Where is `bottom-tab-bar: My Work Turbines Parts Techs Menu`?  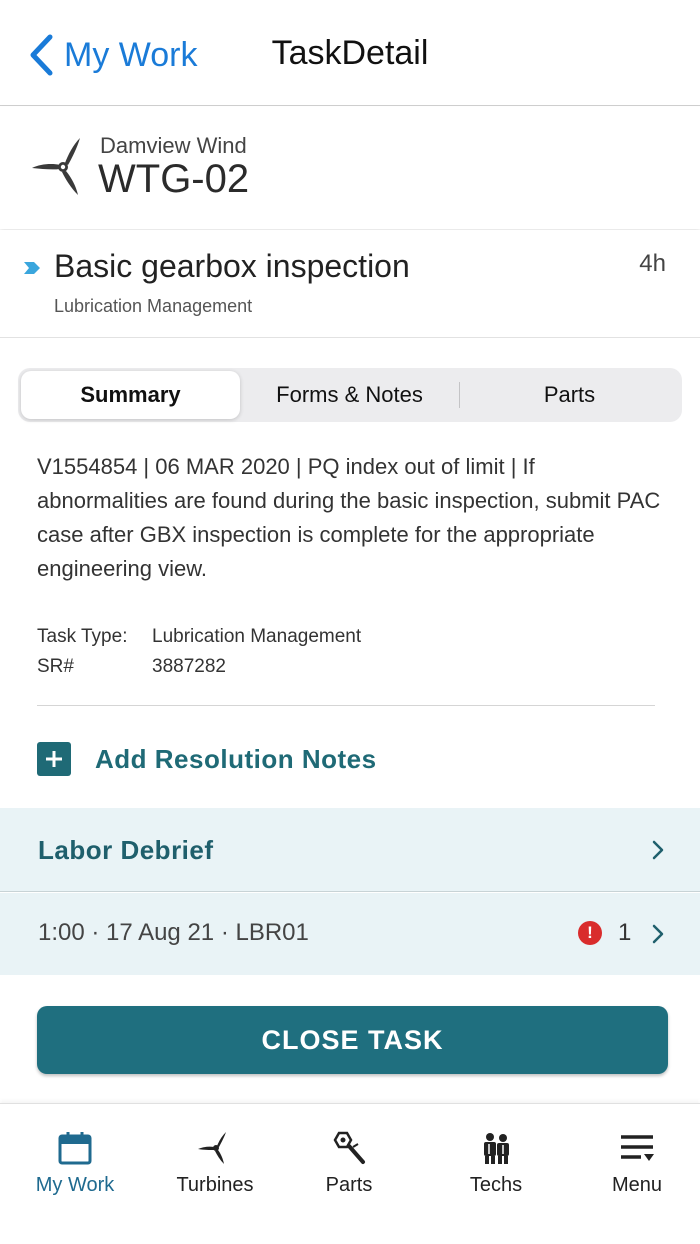
bottom-tab-bar: My Work Turbines Parts Techs Menu is located at coordinates (350, 1173).